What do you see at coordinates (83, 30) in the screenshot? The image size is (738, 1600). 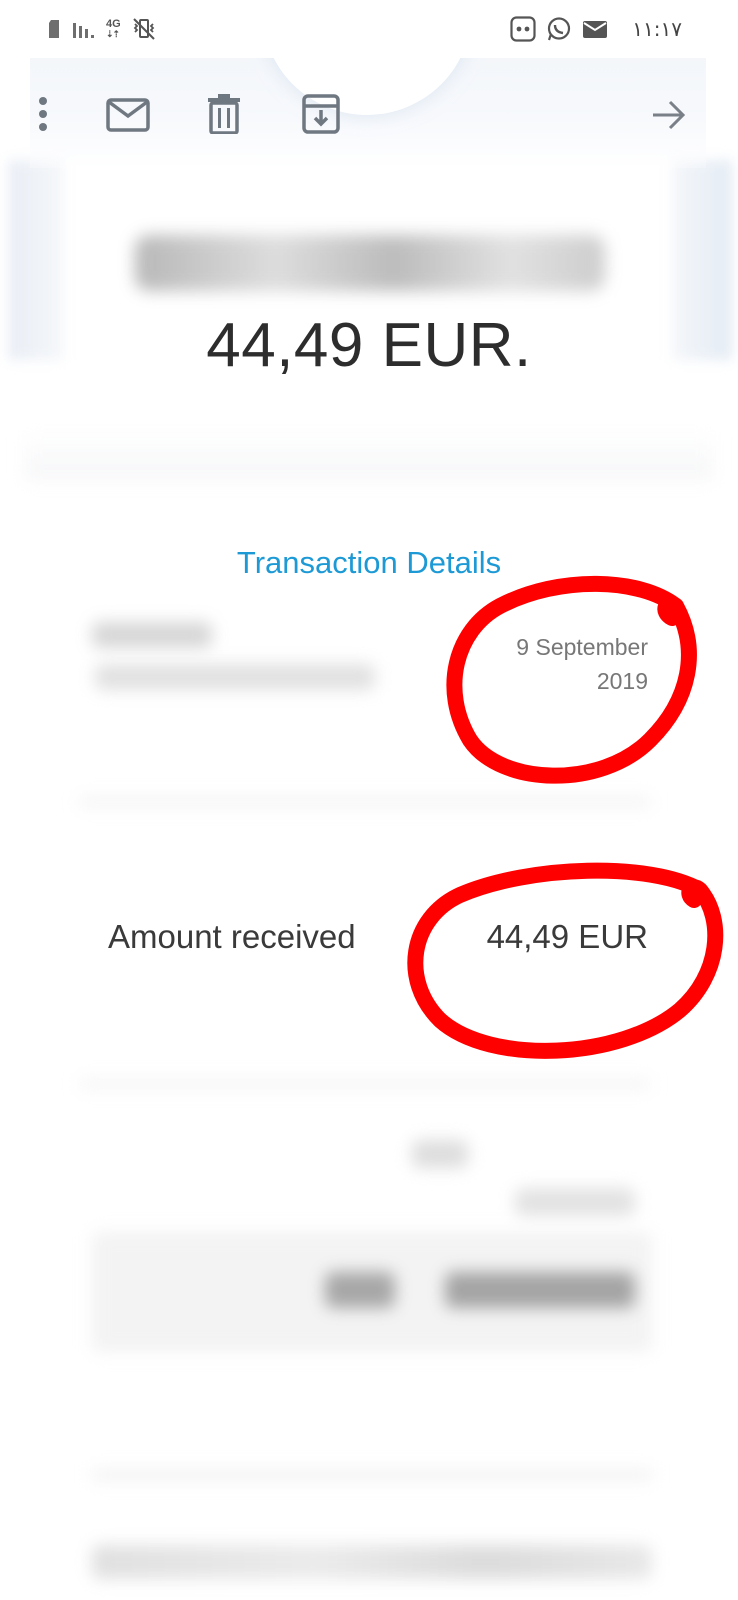 I see `signal-strength-icon` at bounding box center [83, 30].